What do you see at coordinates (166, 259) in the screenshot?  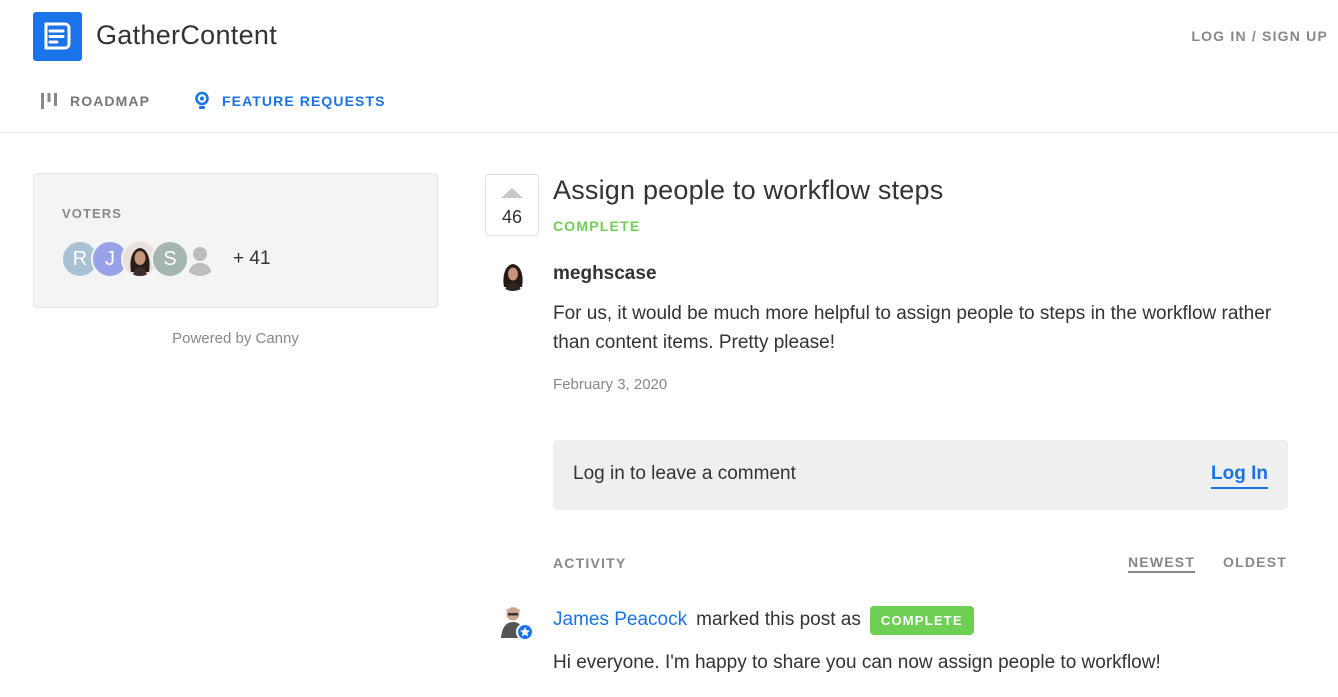 I see `voters-avatars: R J S + 41` at bounding box center [166, 259].